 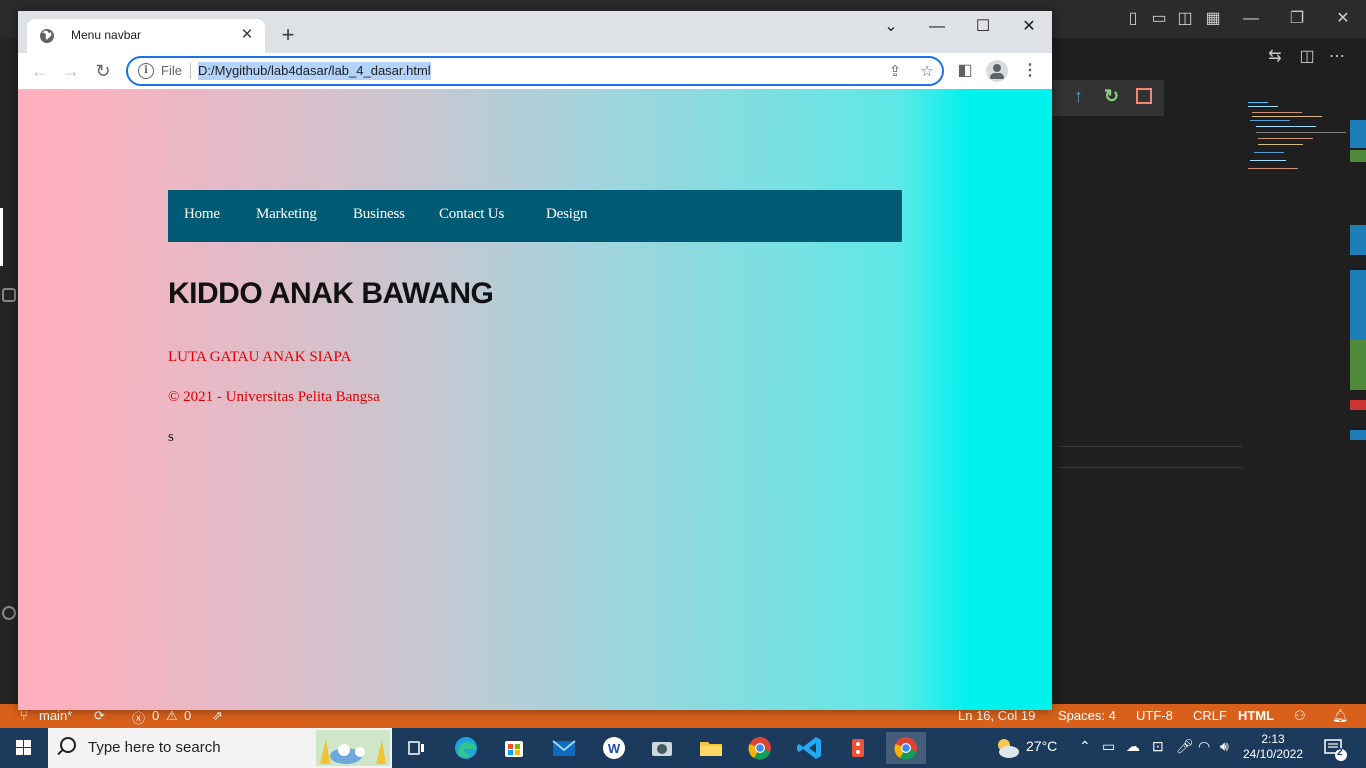 What do you see at coordinates (1358, 400) in the screenshot?
I see `editor-scrollbar` at bounding box center [1358, 400].